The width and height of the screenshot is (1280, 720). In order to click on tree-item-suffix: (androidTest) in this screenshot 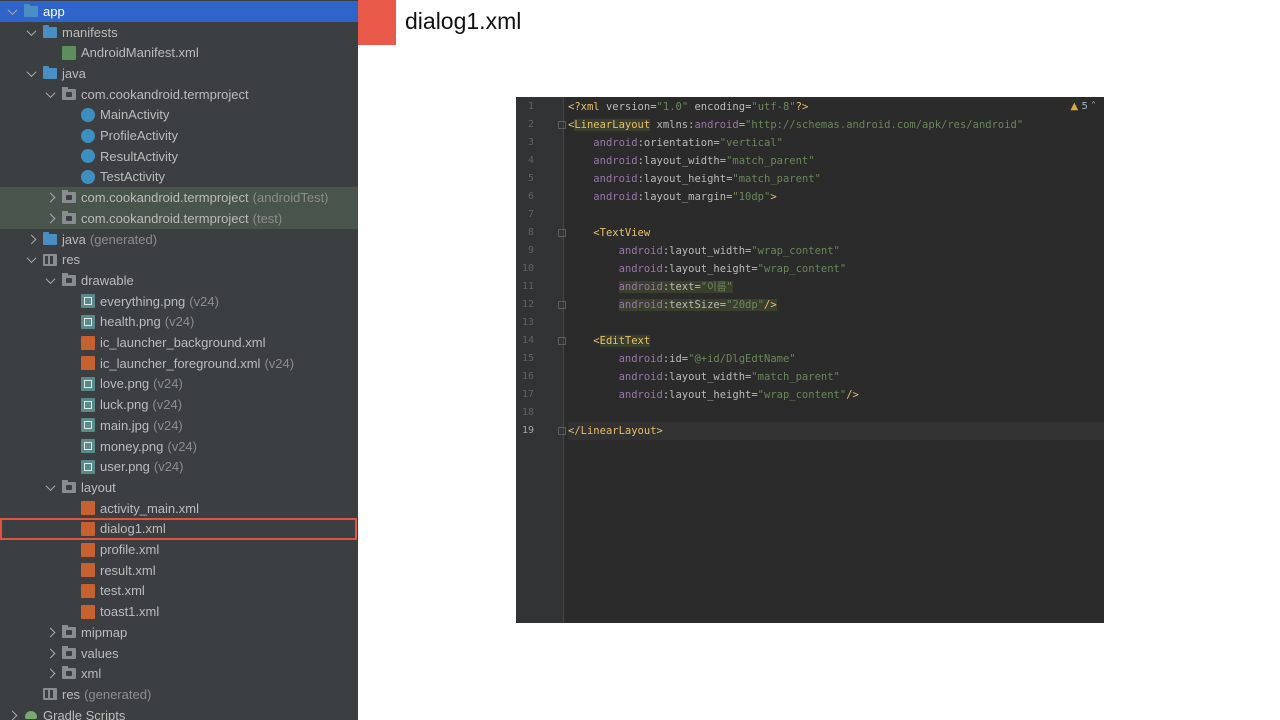, I will do `click(290, 198)`.